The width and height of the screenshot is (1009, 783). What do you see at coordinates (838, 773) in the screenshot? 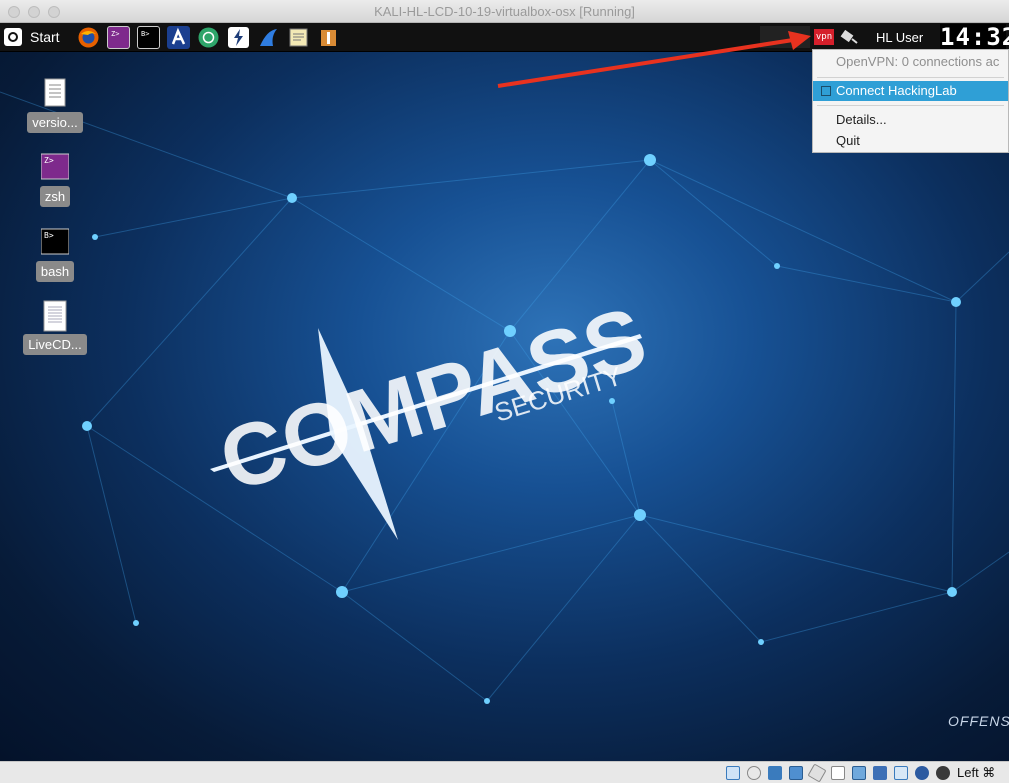
I see `display-icon` at bounding box center [838, 773].